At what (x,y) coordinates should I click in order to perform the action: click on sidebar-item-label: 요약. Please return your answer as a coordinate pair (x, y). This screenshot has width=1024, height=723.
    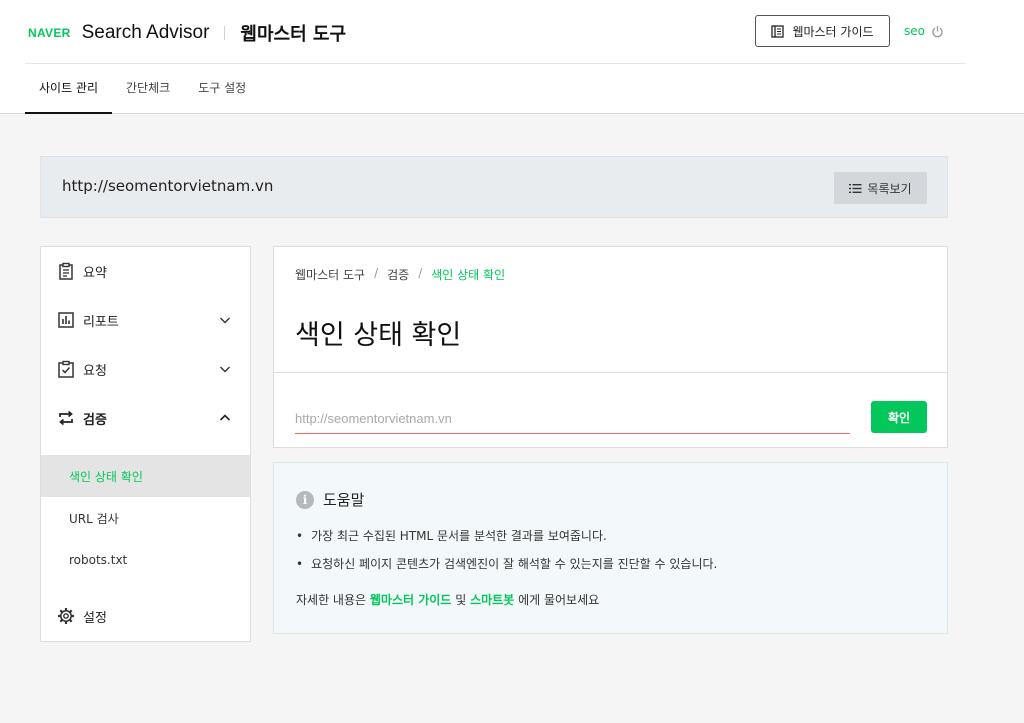
    Looking at the image, I should click on (95, 273).